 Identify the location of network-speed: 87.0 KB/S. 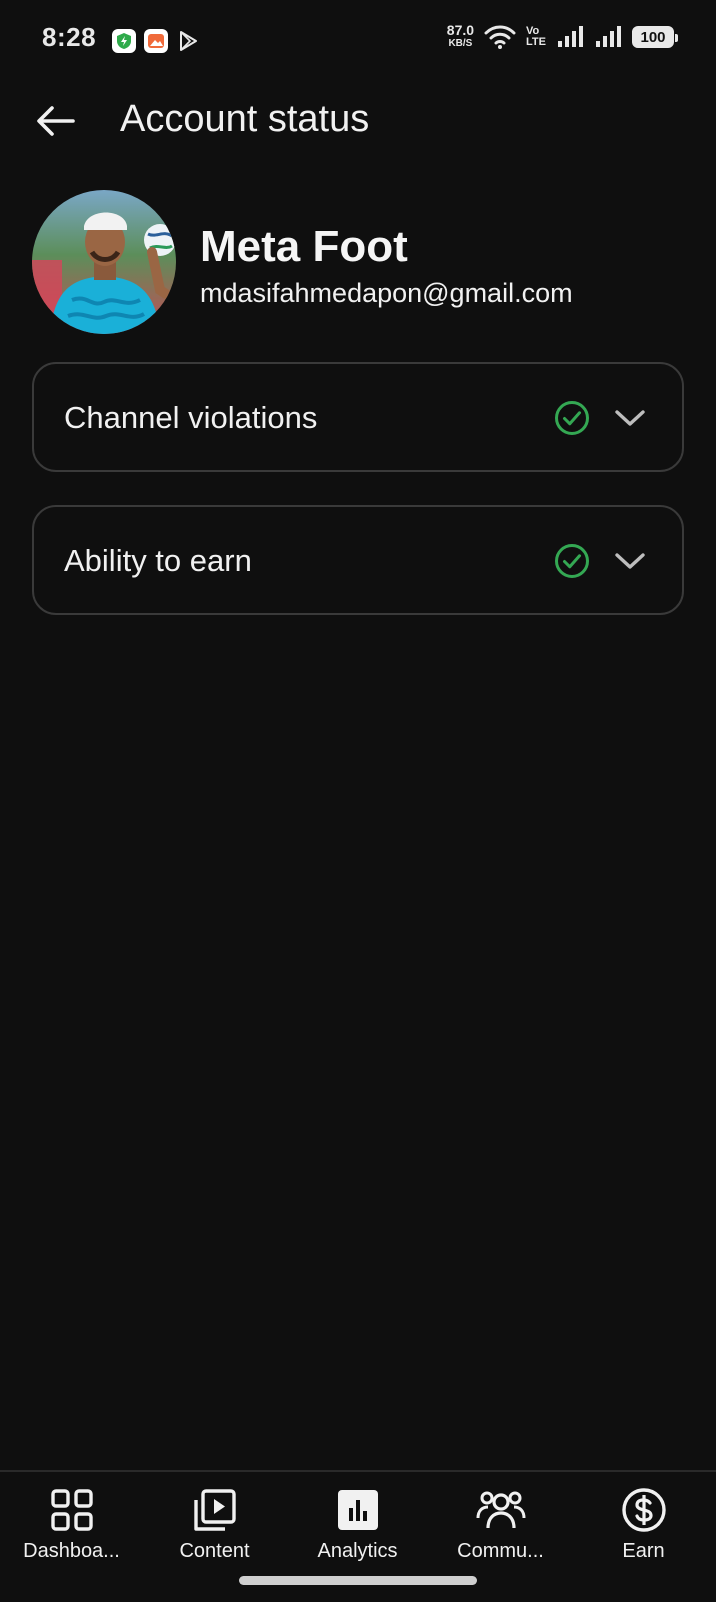
(460, 36).